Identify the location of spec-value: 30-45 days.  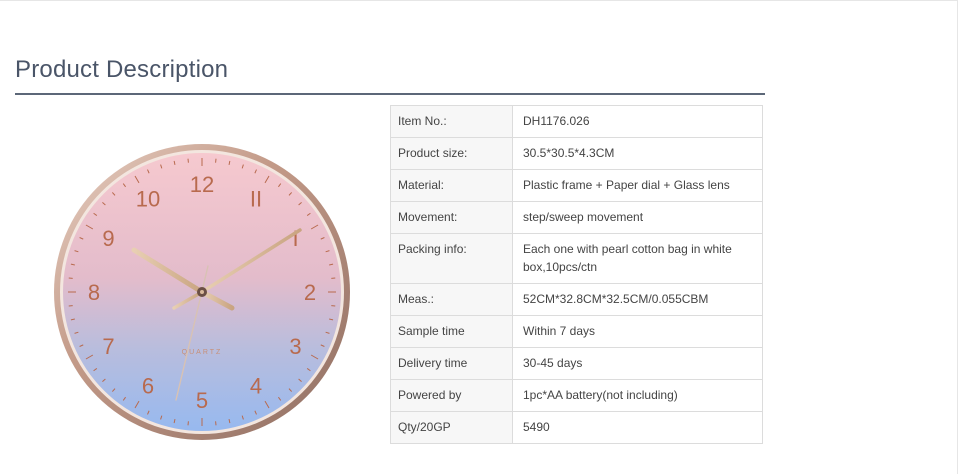
(637, 363).